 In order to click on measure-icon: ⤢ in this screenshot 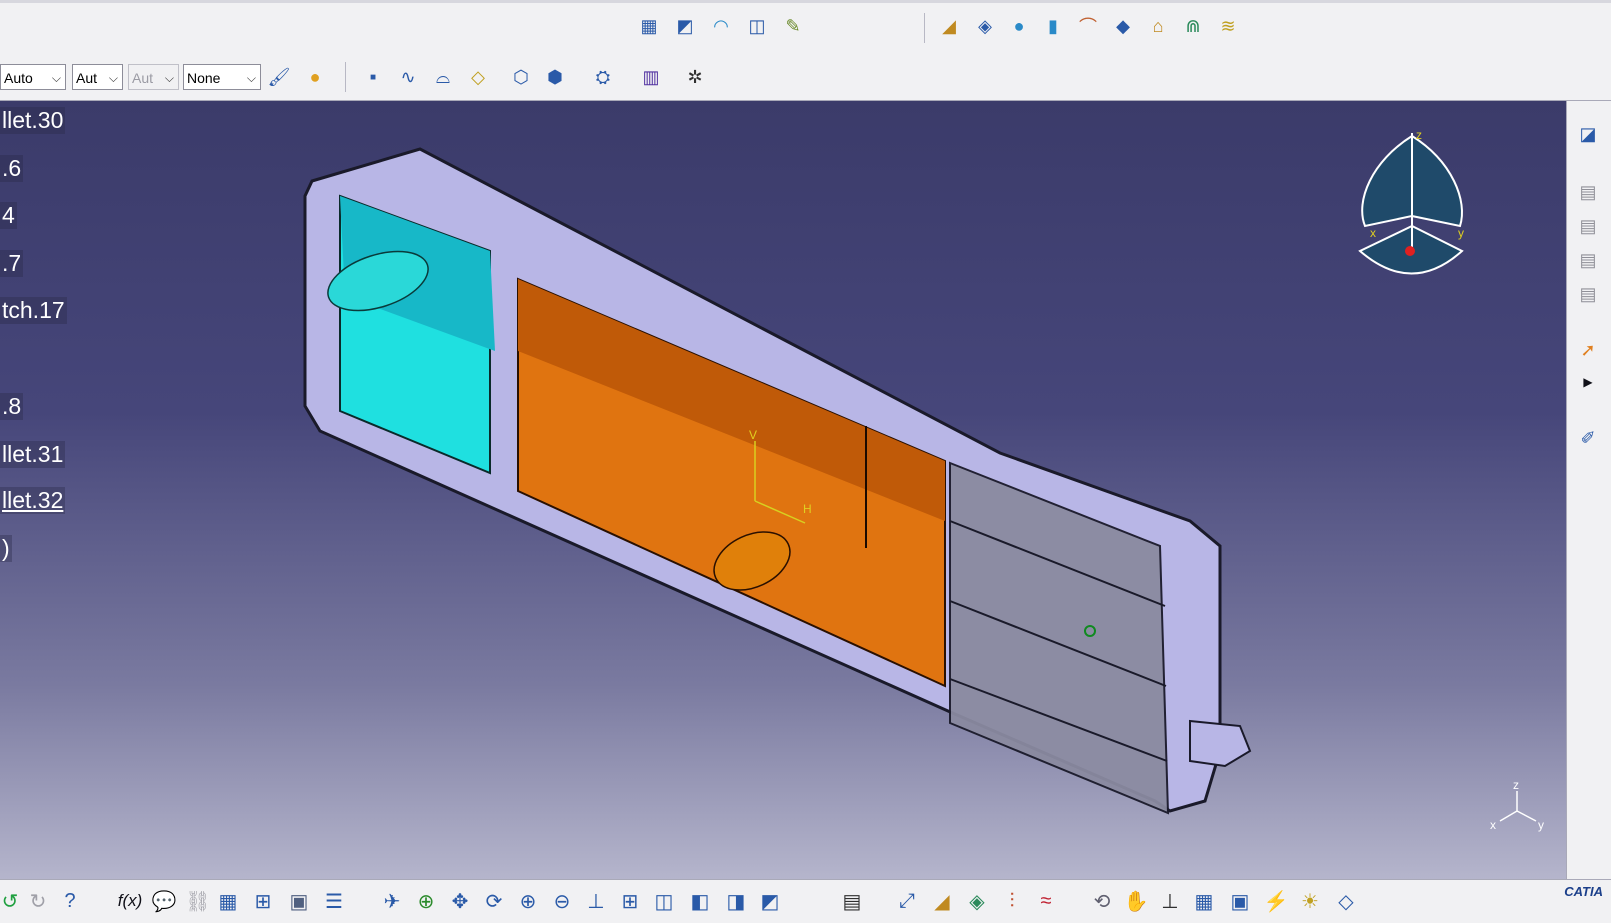, I will do `click(907, 901)`.